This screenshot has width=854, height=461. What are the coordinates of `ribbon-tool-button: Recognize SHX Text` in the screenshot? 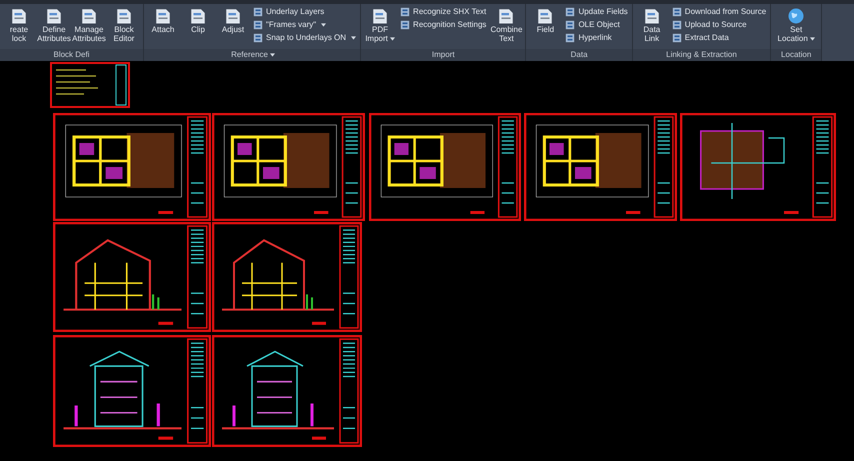 It's located at (443, 12).